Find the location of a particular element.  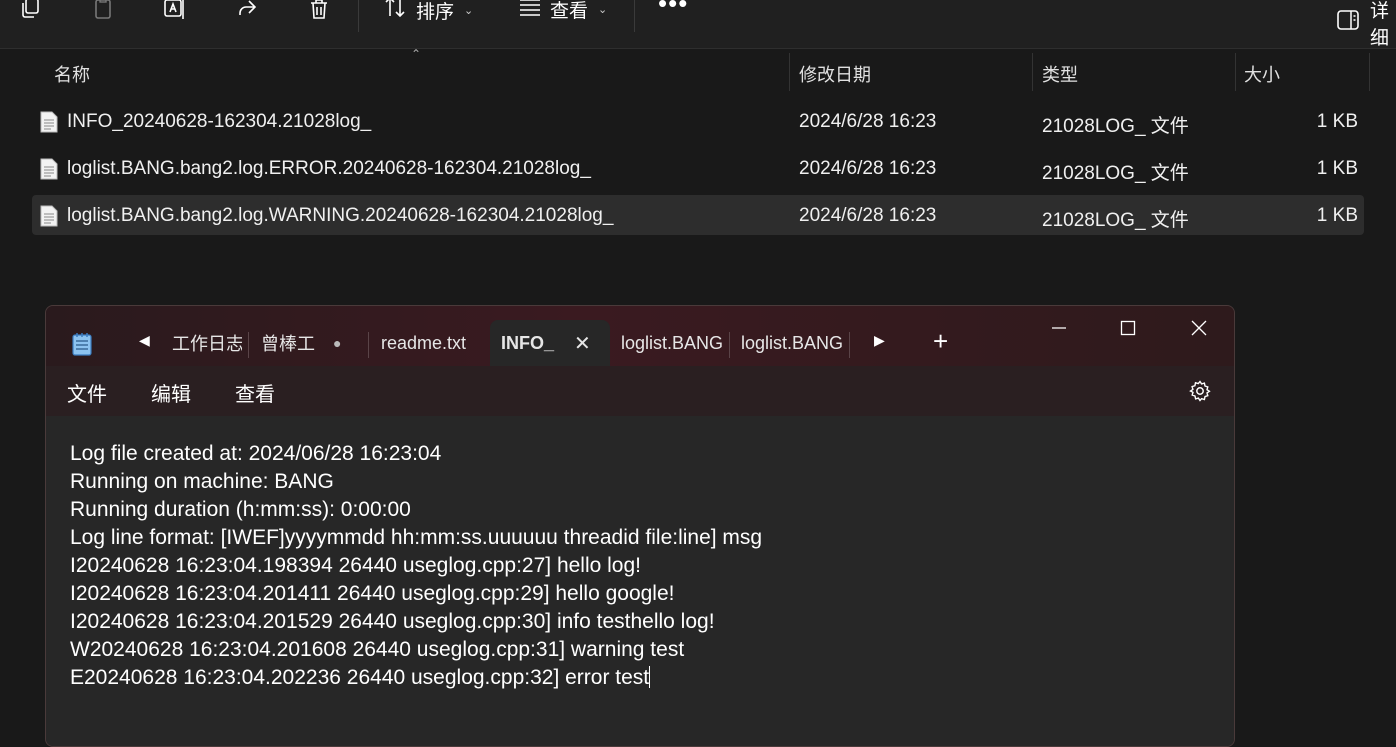

column-header-type: 类型 is located at coordinates (1060, 74).